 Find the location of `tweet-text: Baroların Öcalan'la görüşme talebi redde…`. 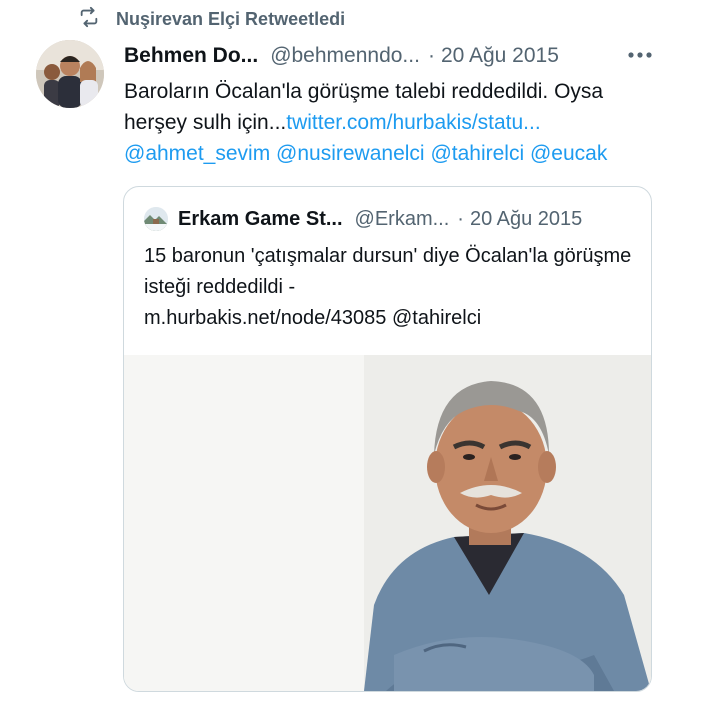

tweet-text: Baroların Öcalan'la görüşme talebi redde… is located at coordinates (394, 122).